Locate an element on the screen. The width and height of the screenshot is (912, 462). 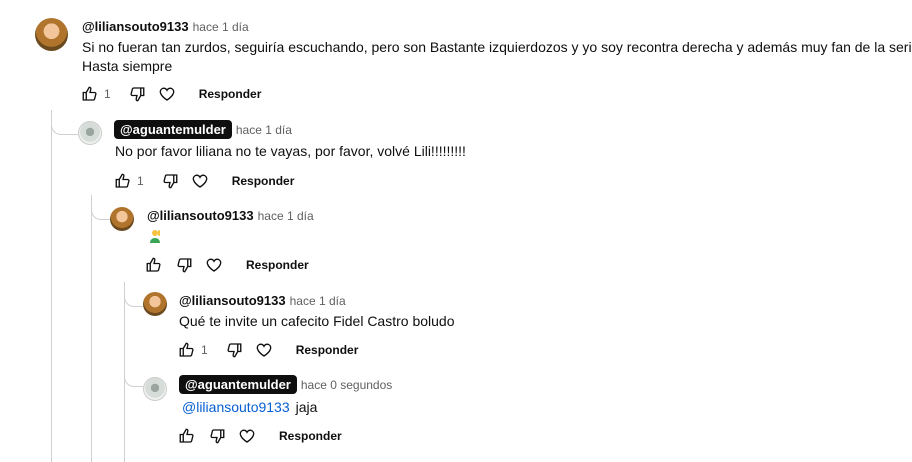
comment-text: @liliansouto9133 jaja is located at coordinates (249, 407).